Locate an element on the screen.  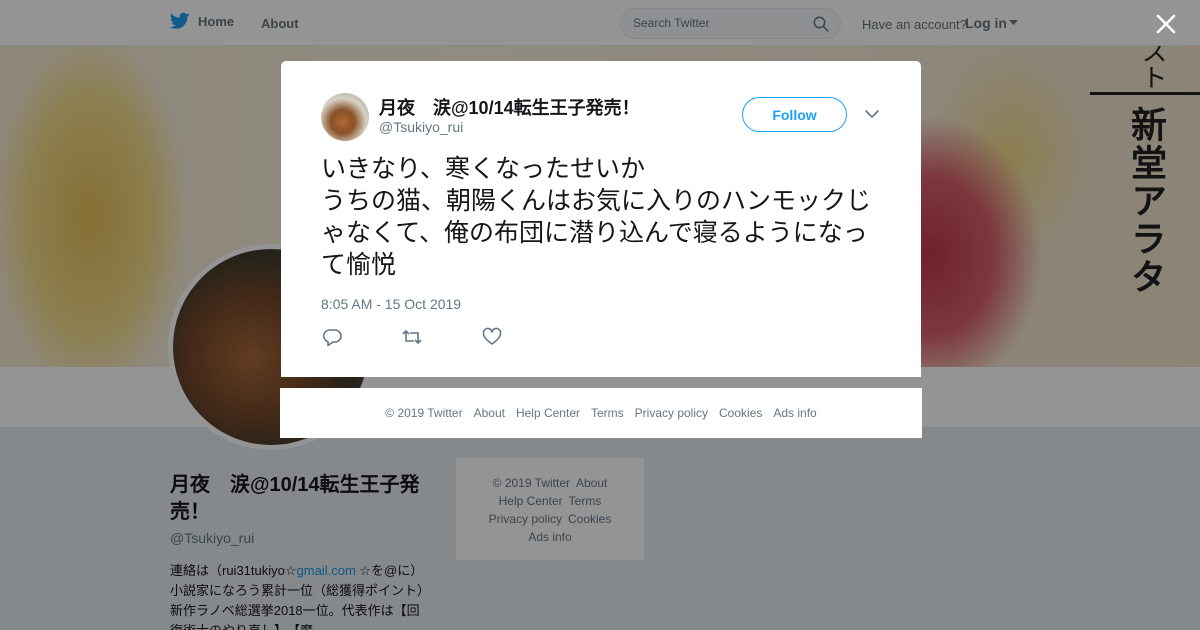
modal-footer-privacy-link: Privacy policy is located at coordinates (671, 413).